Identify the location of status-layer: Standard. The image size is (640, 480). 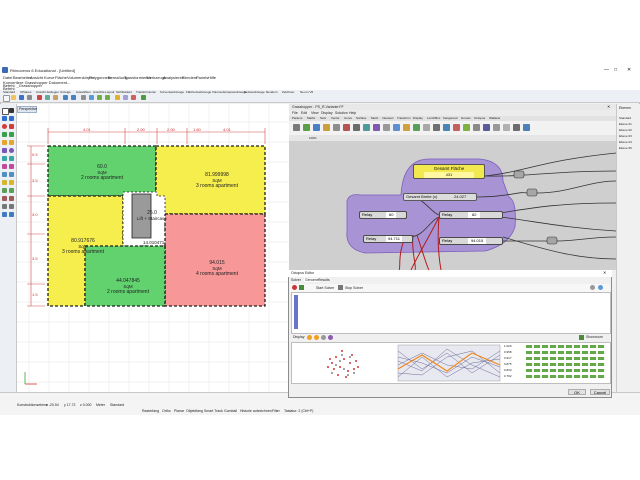
(117, 405).